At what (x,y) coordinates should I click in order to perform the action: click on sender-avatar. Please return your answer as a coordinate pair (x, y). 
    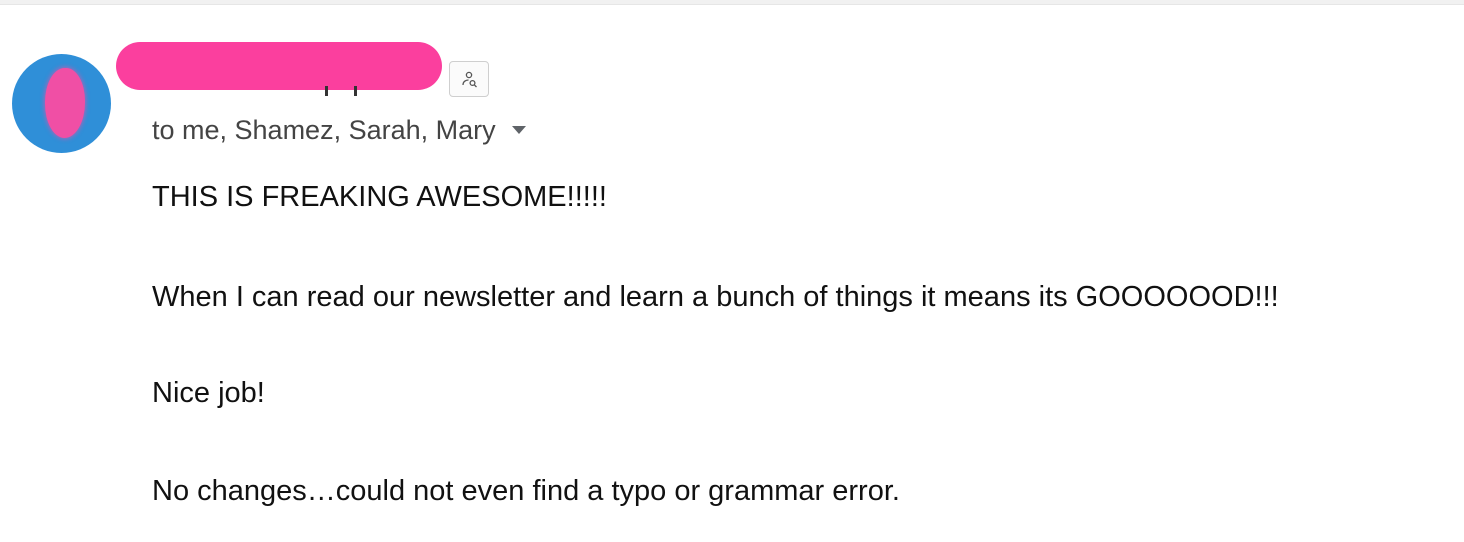
    Looking at the image, I should click on (61, 103).